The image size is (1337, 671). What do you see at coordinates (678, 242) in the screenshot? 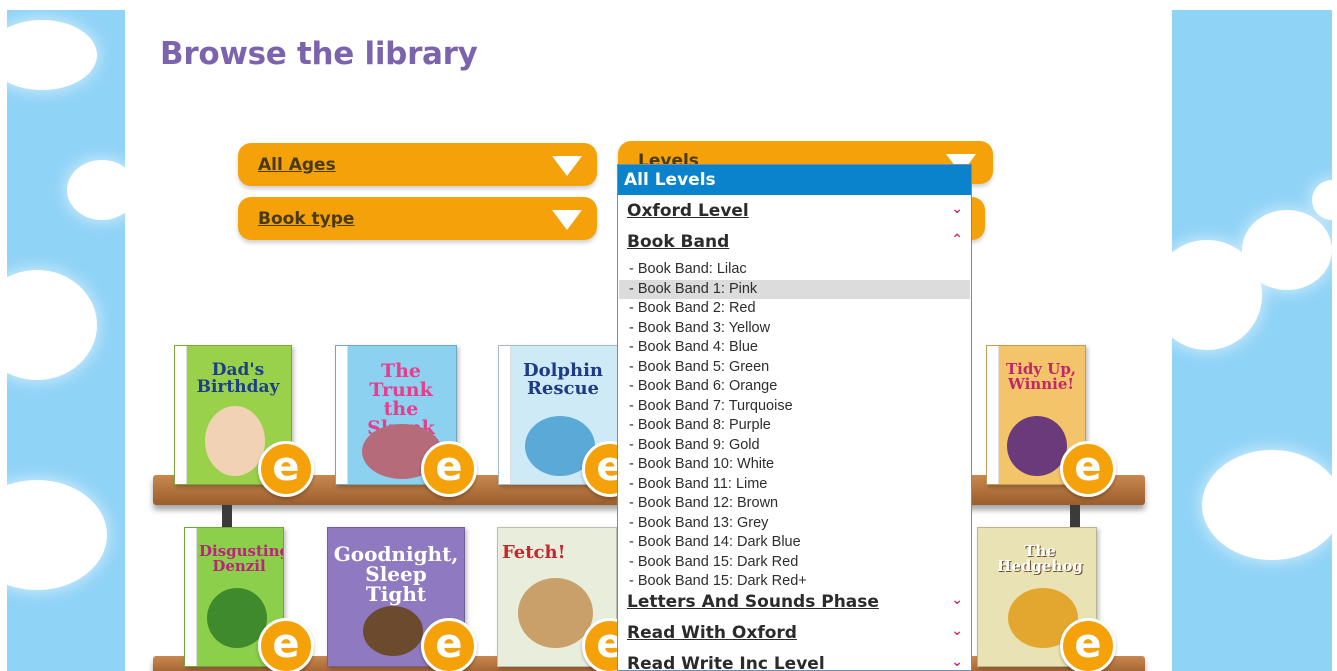
I see `menu-category-label: Book Band` at bounding box center [678, 242].